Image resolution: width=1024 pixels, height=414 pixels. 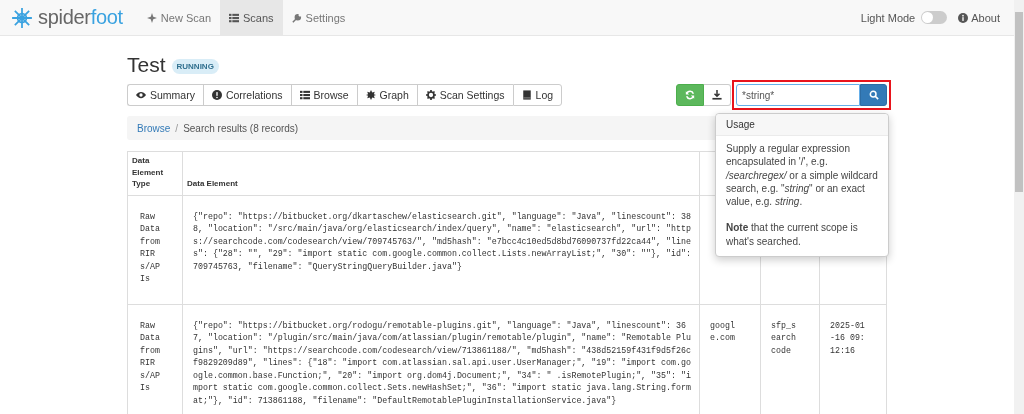 I want to click on search-icon, so click(x=873, y=95).